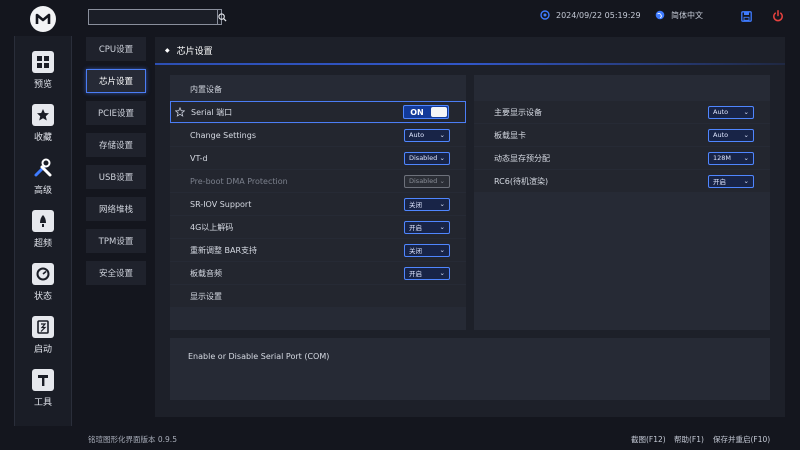  What do you see at coordinates (199, 158) in the screenshot?
I see `setting-label: VT-d` at bounding box center [199, 158].